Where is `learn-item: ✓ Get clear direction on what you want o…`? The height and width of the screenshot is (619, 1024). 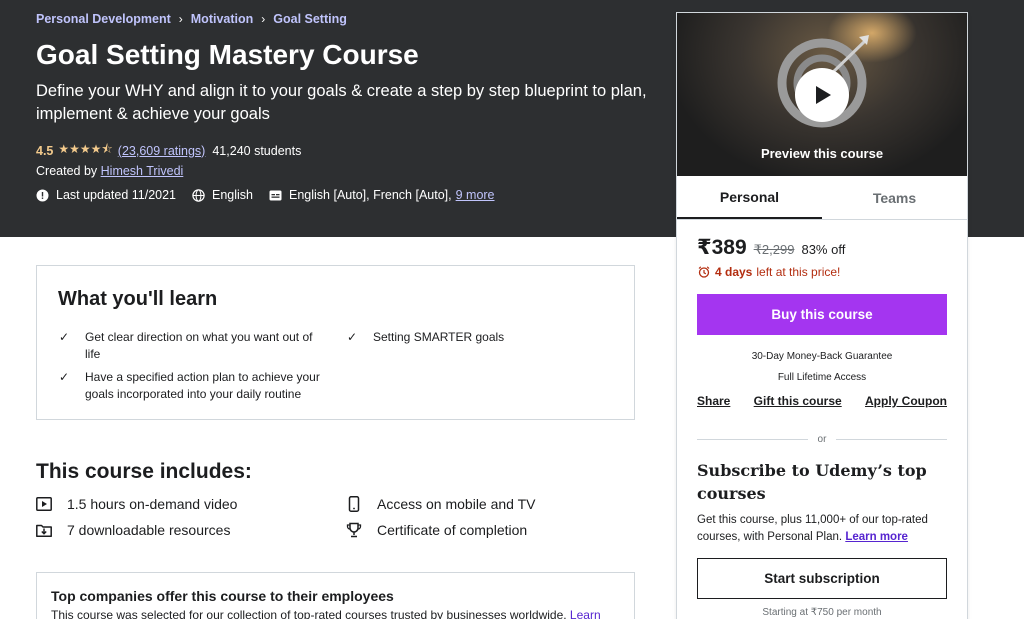 learn-item: ✓ Get clear direction on what you want o… is located at coordinates (194, 345).